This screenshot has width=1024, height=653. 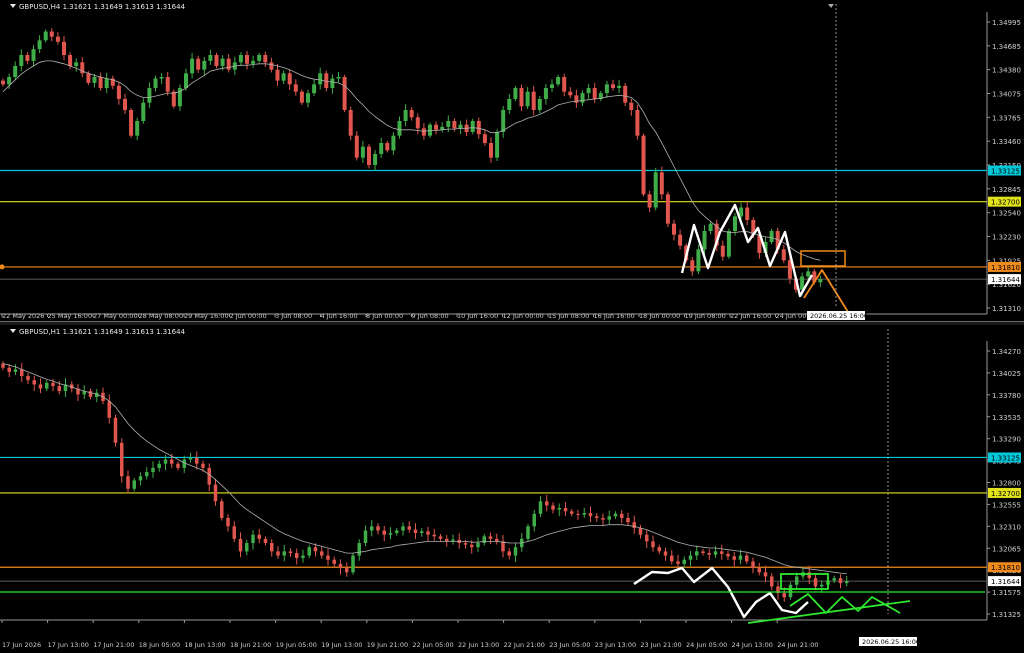 What do you see at coordinates (614, 316) in the screenshot?
I see `time-tick-label: 16 Jun 16:00` at bounding box center [614, 316].